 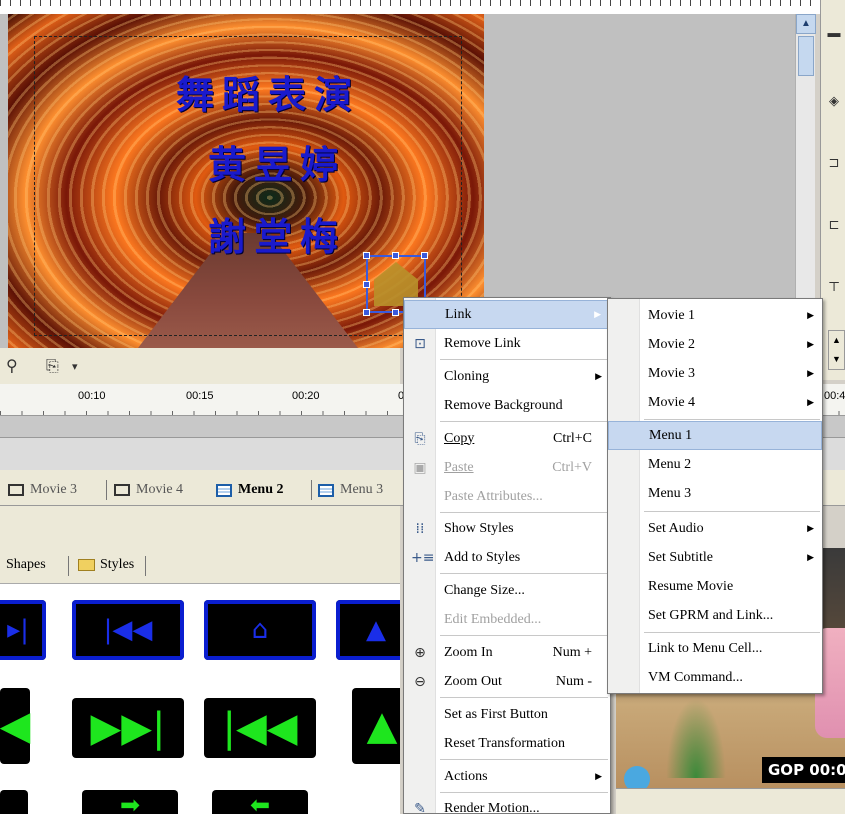 What do you see at coordinates (715, 315) in the screenshot?
I see `submenu-item-movie-1: Movie 1 ▶` at bounding box center [715, 315].